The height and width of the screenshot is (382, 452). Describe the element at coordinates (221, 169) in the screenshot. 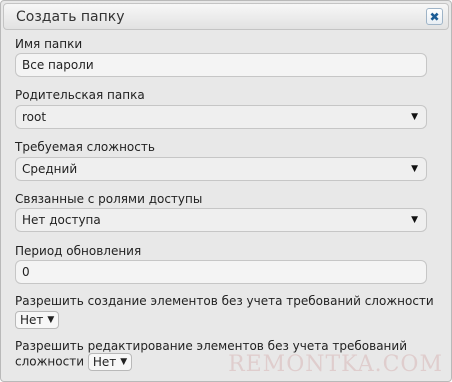

I see `complexity-select: Средний ▼` at that location.